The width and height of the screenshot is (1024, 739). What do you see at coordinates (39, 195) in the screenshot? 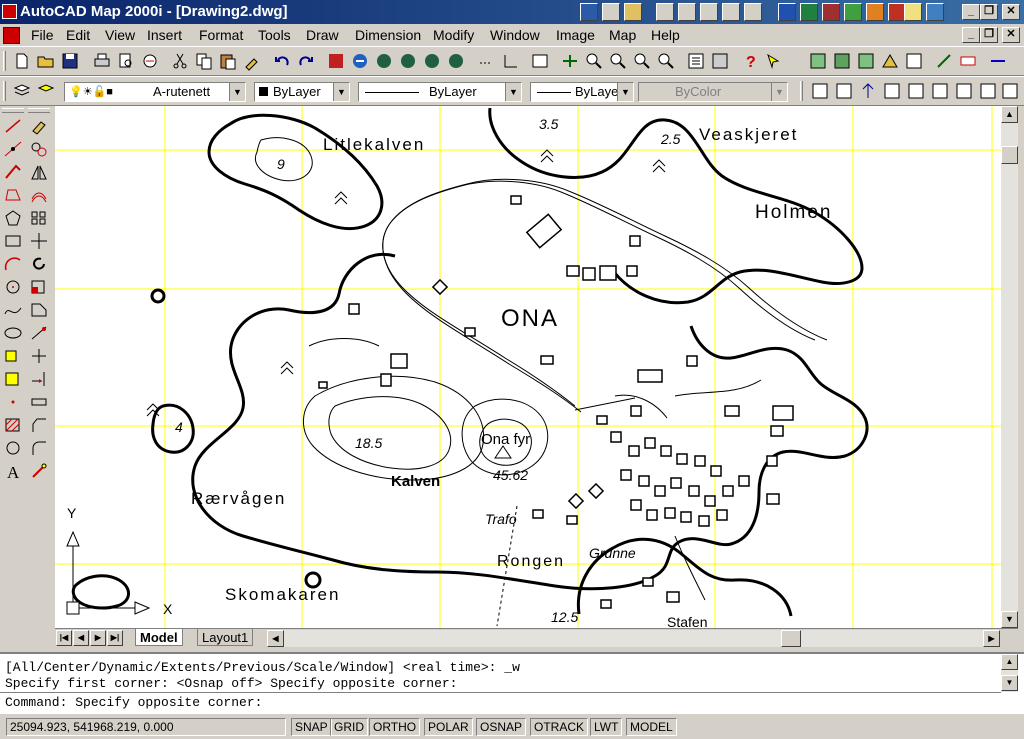
I see `offset-icon` at bounding box center [39, 195].